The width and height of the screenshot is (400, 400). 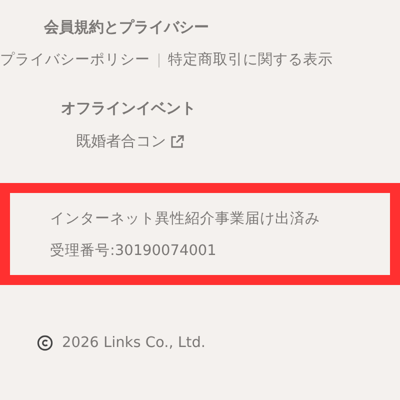 What do you see at coordinates (134, 251) in the screenshot?
I see `notice-text: 受理番号:30190074001` at bounding box center [134, 251].